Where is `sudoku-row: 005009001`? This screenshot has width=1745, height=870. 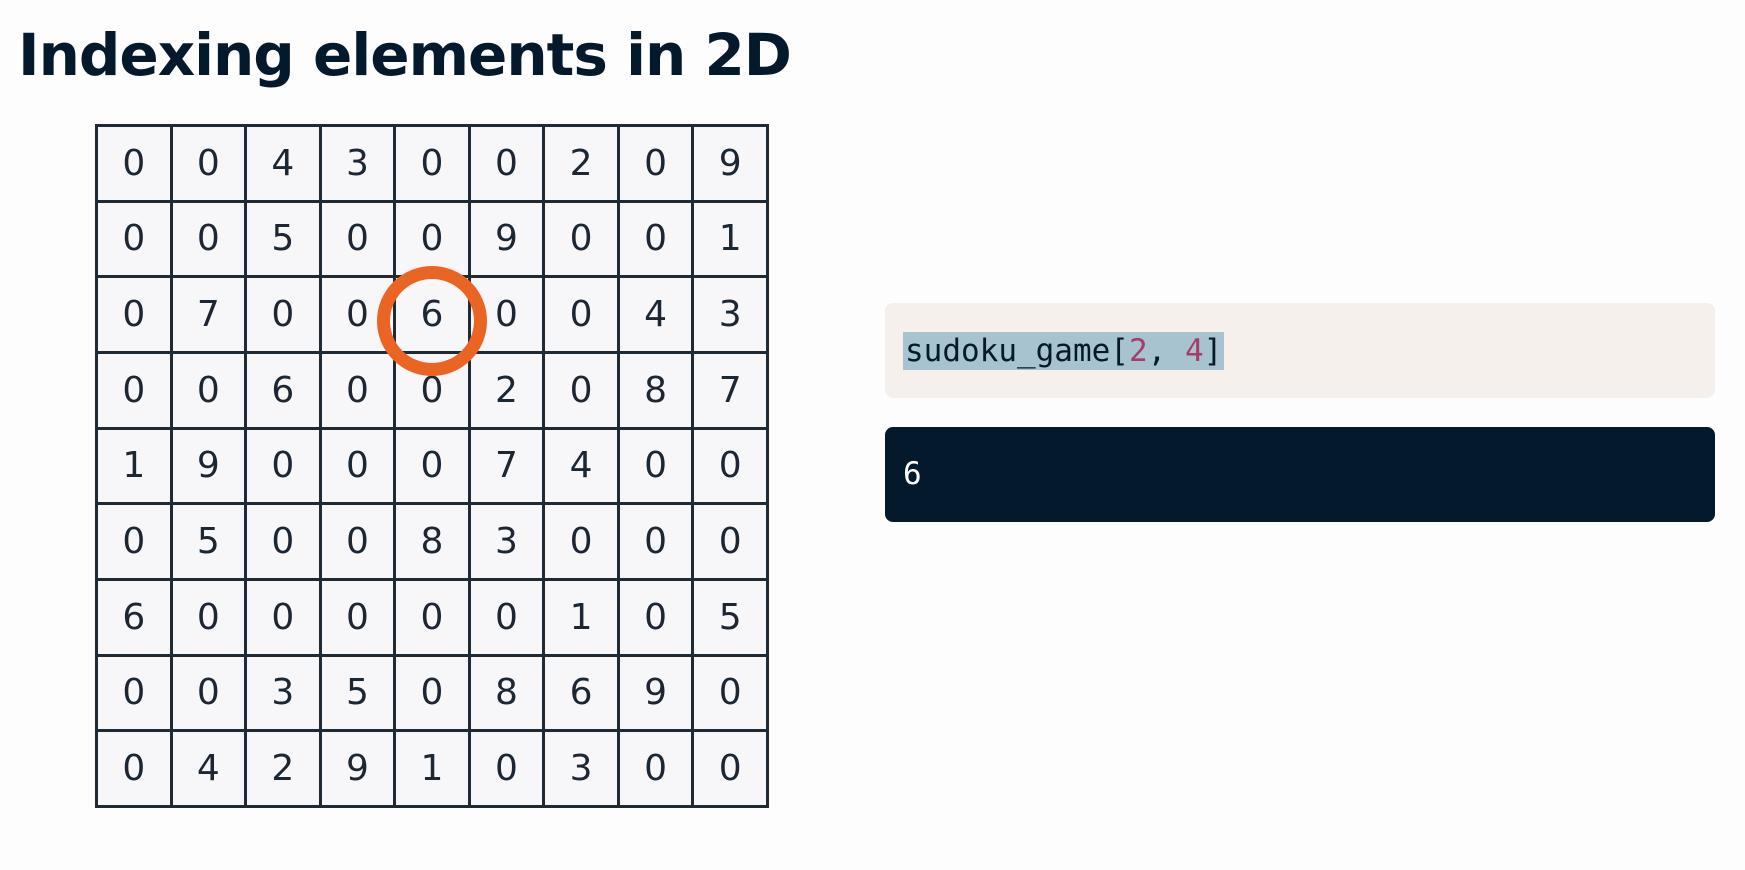
sudoku-row: 005009001 is located at coordinates (432, 239).